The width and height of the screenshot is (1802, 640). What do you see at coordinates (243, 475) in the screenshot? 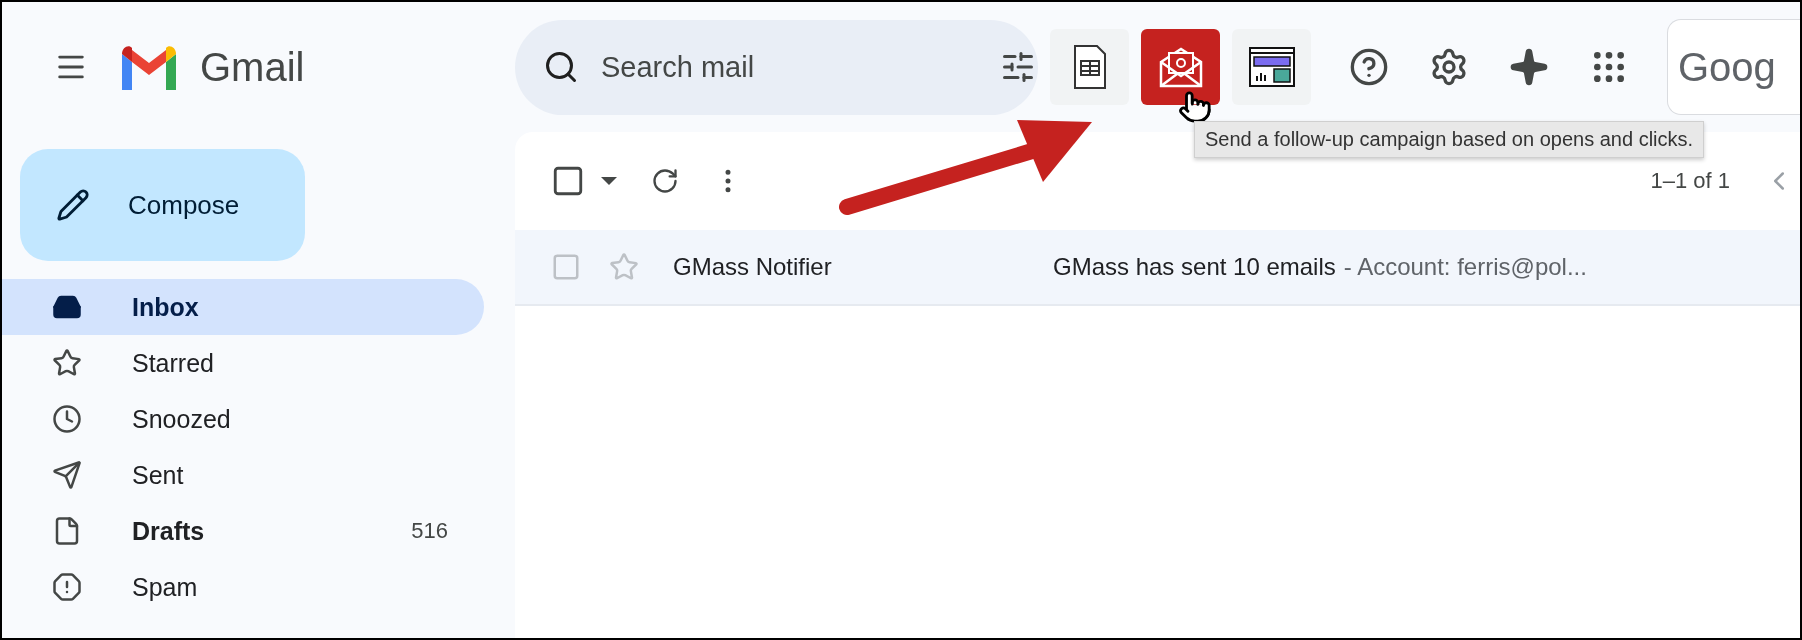
I see `sidebar-item: Sent` at bounding box center [243, 475].